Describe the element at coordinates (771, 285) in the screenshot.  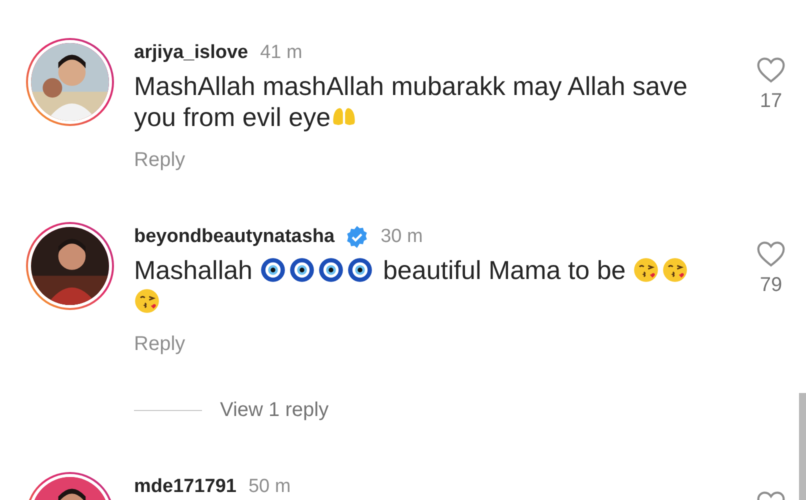
I see `like-count: 79` at that location.